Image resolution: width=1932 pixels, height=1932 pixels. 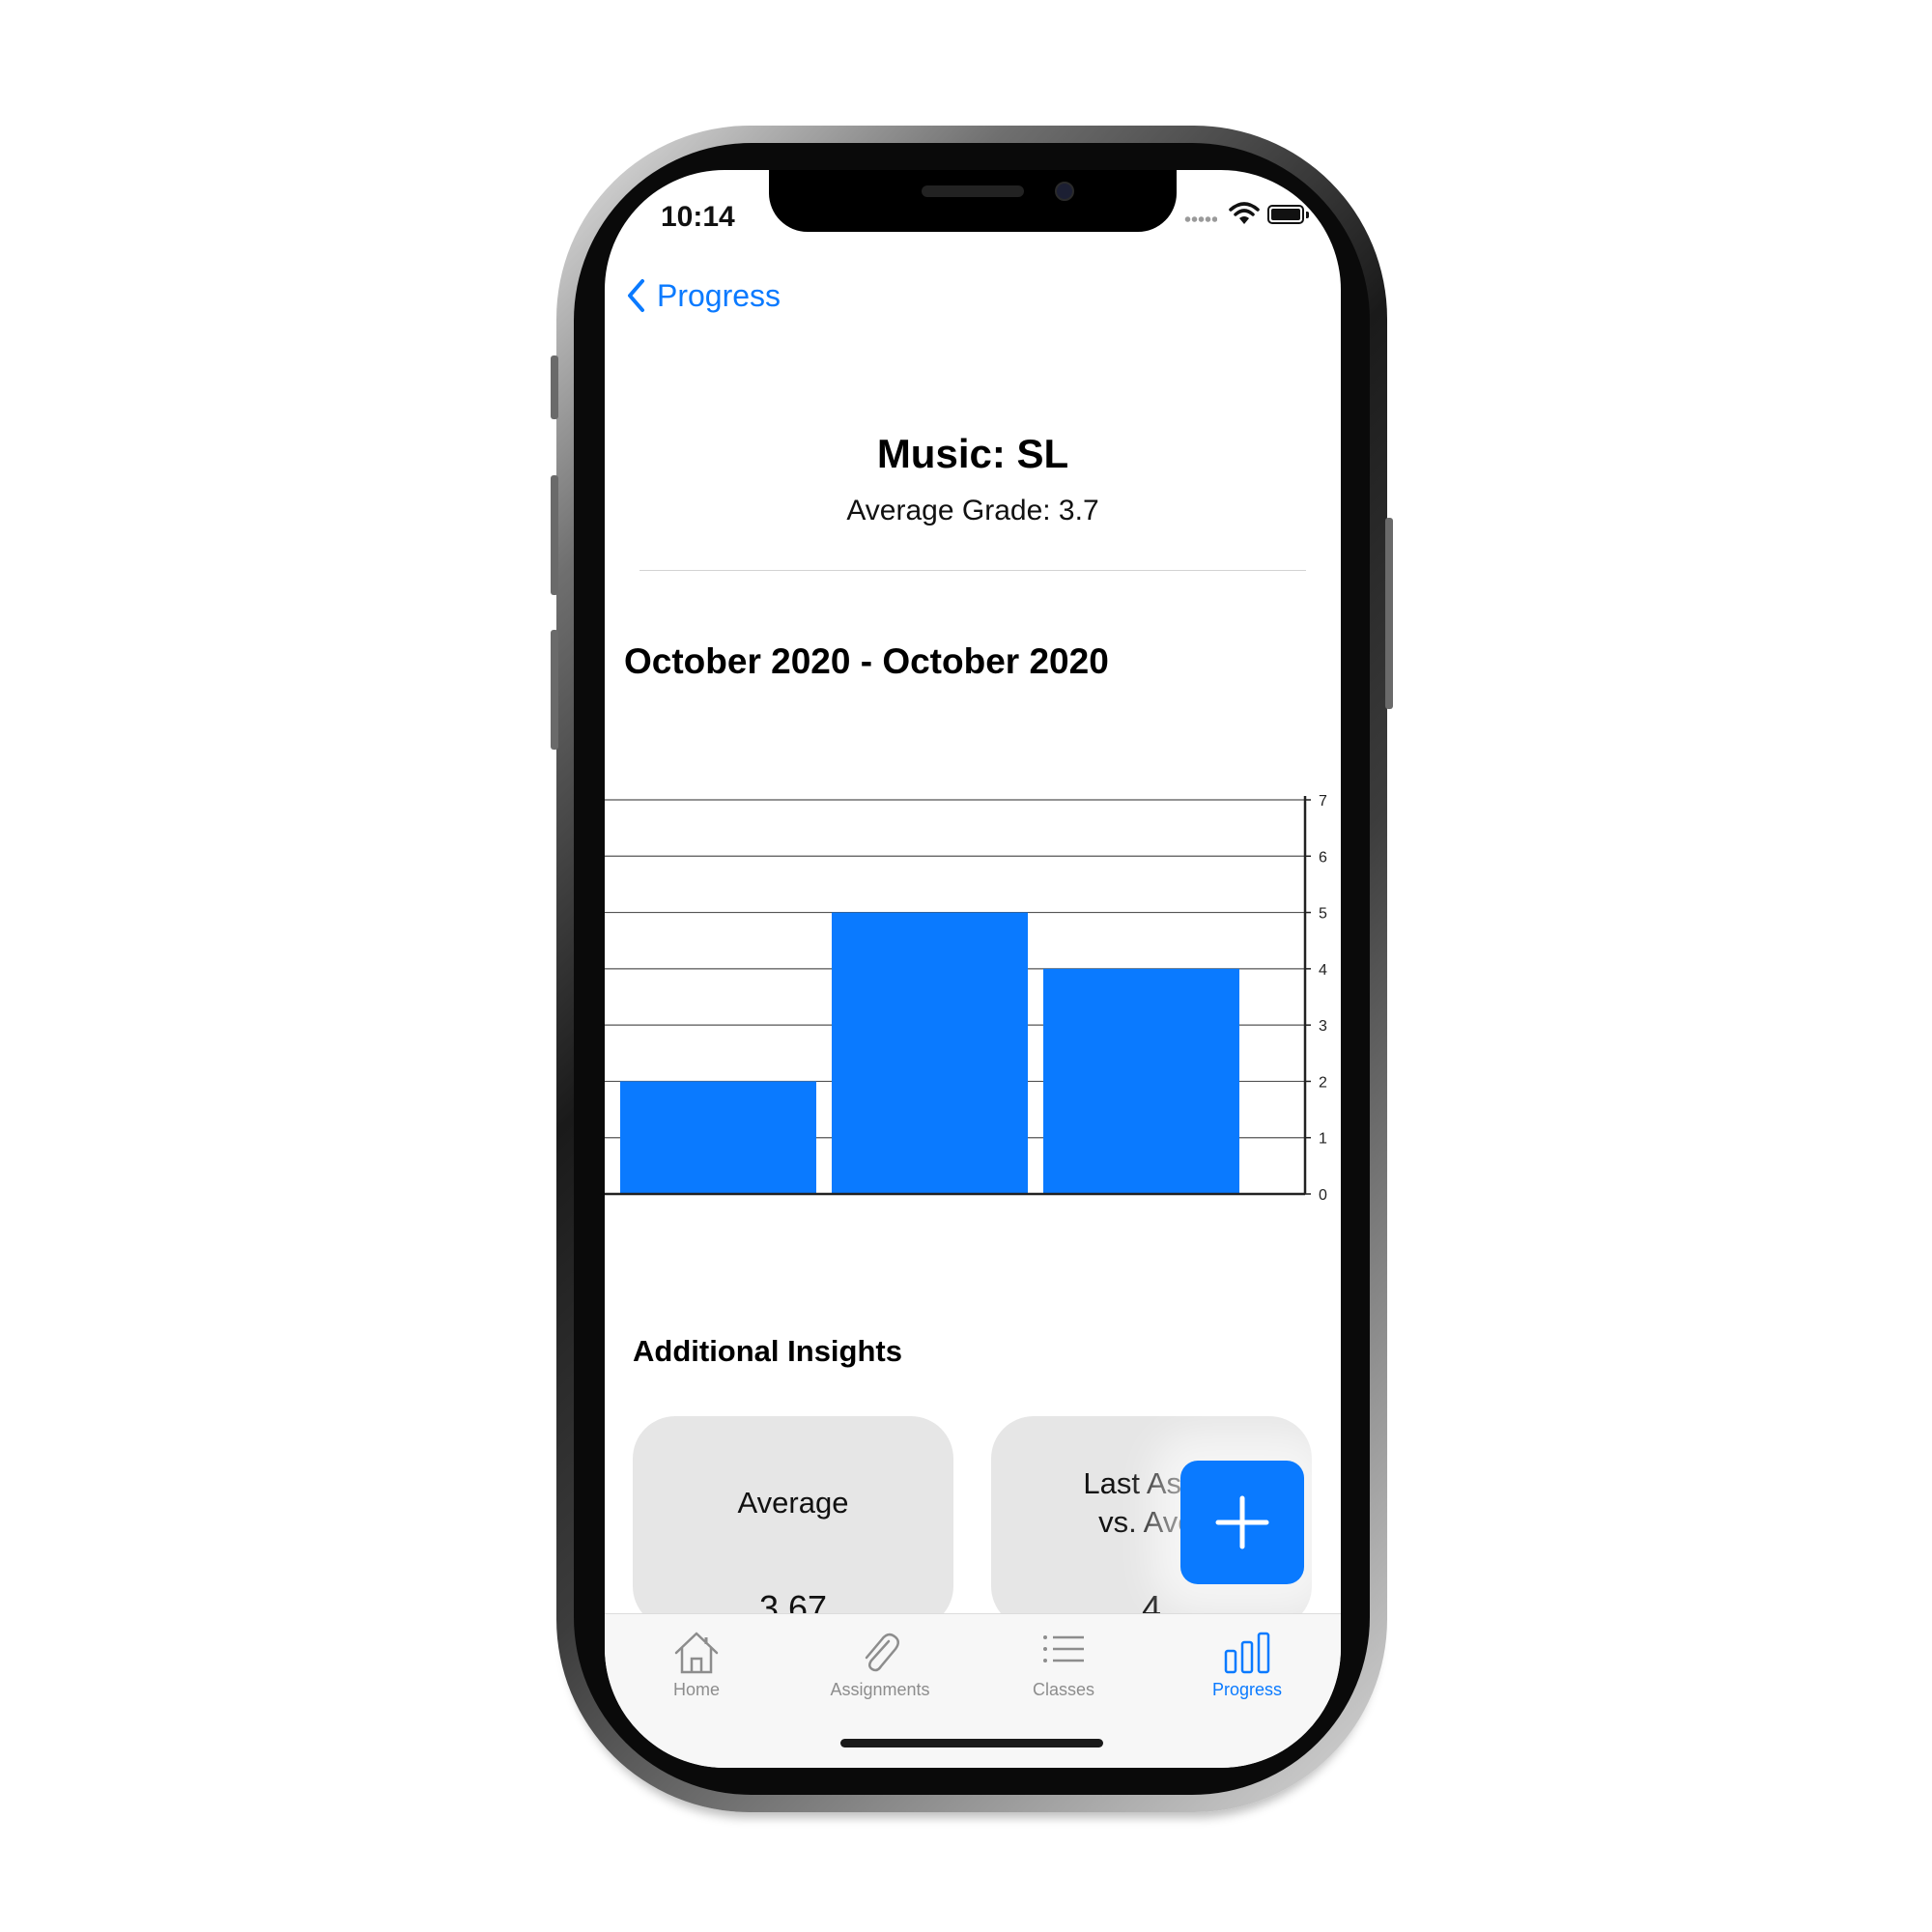 I want to click on mute-switch, so click(x=554, y=387).